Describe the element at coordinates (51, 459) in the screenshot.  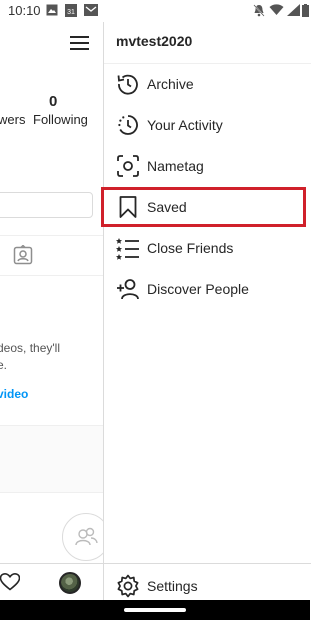
I see `suggestions-area` at that location.